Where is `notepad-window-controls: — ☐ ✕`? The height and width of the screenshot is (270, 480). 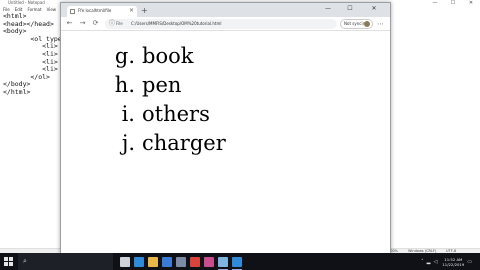
notepad-window-controls: — ☐ ✕ is located at coordinates (453, 3).